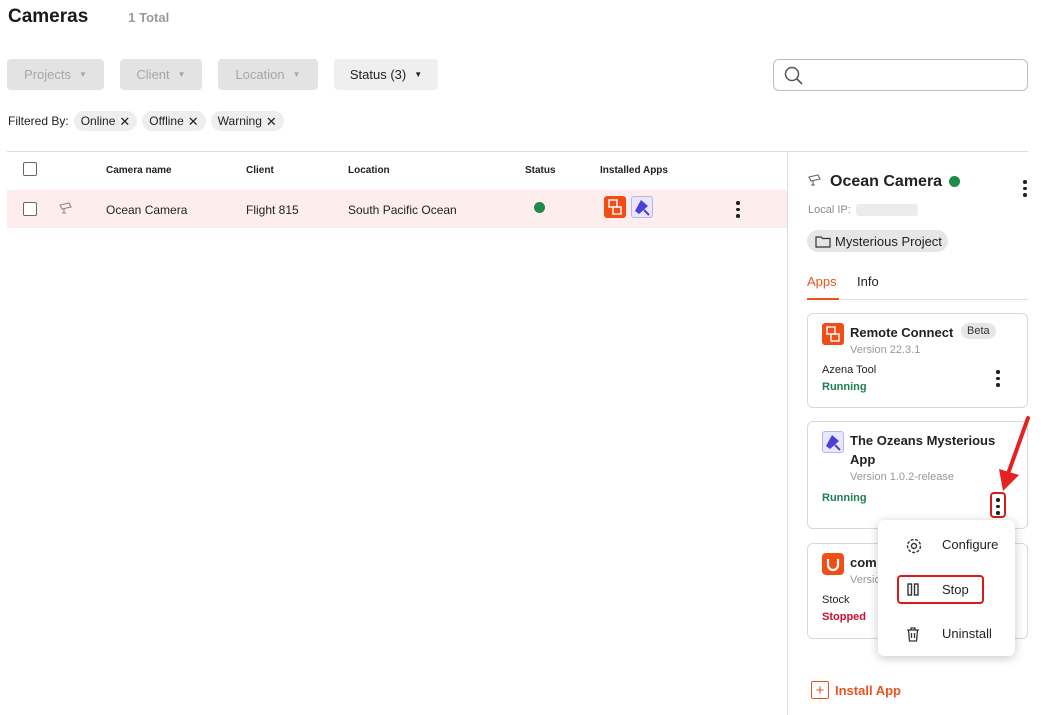  I want to click on column-header-location: Location, so click(369, 170).